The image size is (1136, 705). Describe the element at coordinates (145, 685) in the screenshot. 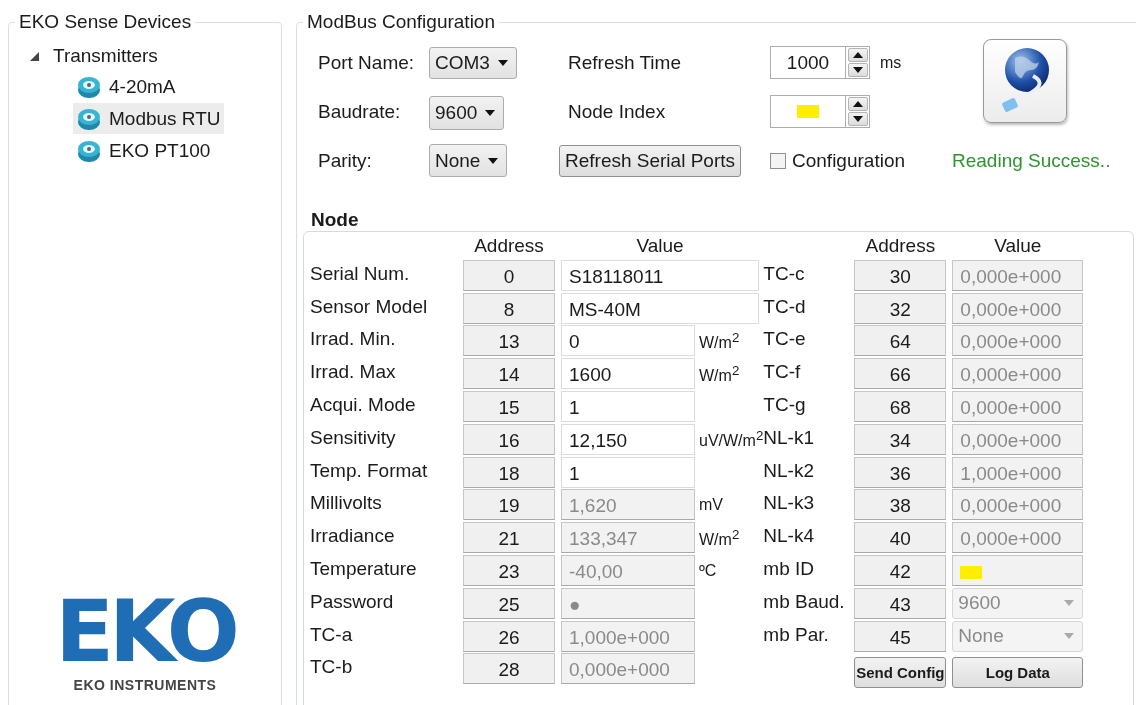

I see `logo-caption: EKO INSTRUMENTS` at that location.